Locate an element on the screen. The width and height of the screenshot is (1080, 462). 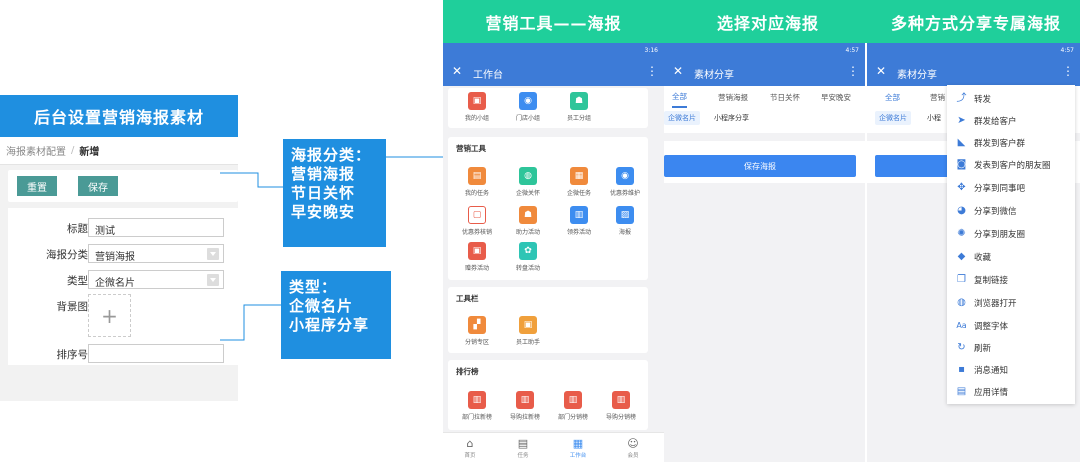
section-title: 营销工具 is located at coordinates (471, 148).